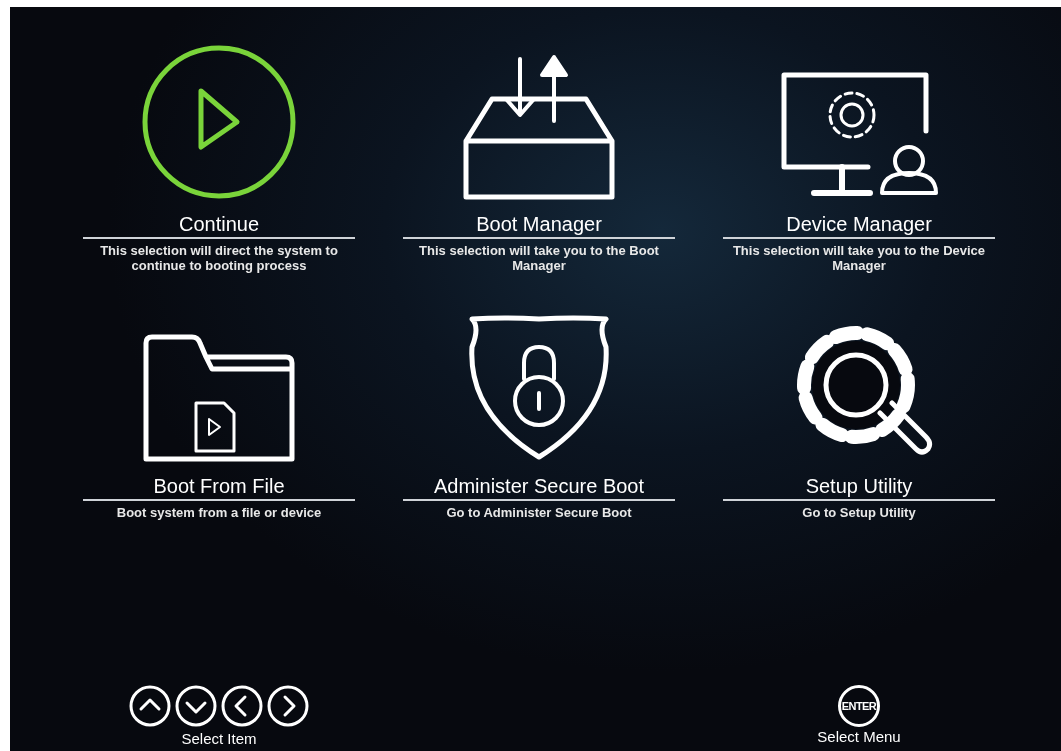 Image resolution: width=1061 pixels, height=751 pixels. I want to click on menu-item-description: Go to Setup Utility, so click(859, 512).